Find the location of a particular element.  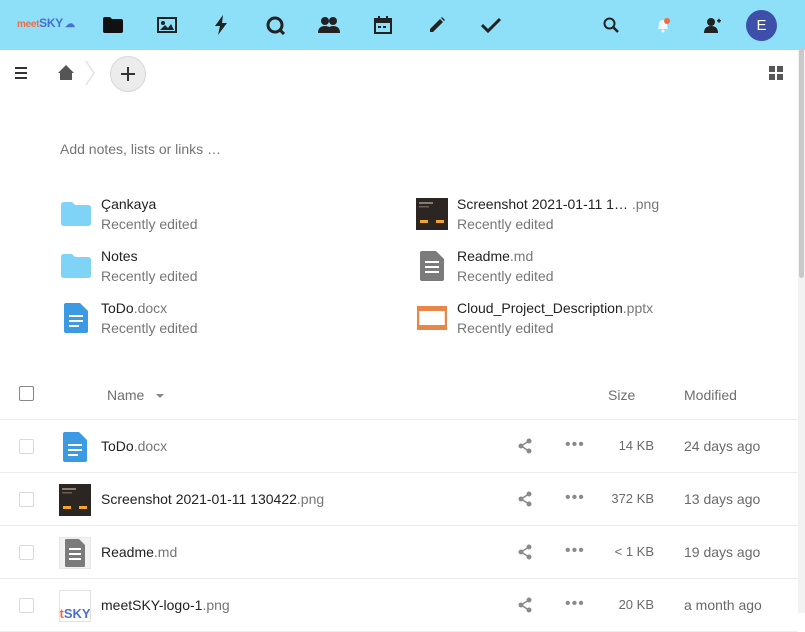

contacts-icon is located at coordinates (329, 25).